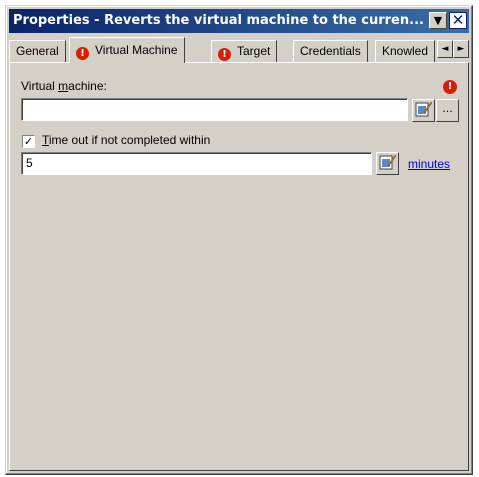 This screenshot has height=477, width=479. I want to click on tab-virtual-machine: ! Virtual Machine, so click(127, 50).